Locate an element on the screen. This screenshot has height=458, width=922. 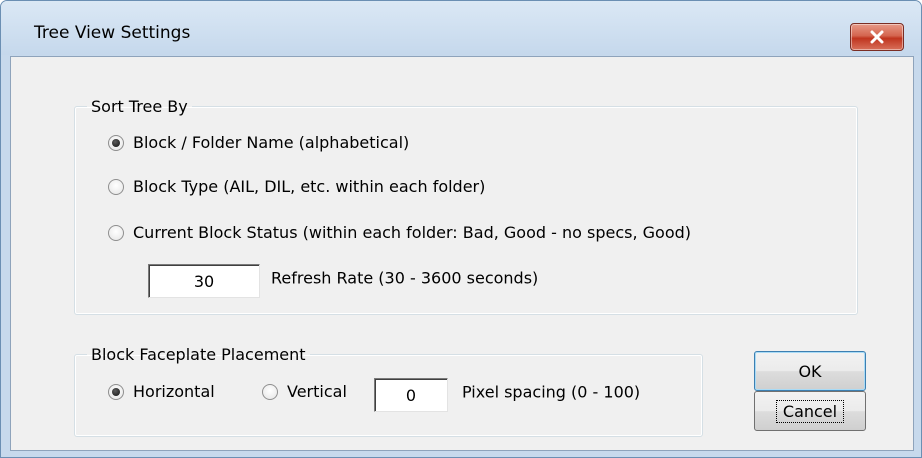
faceplate-placement-legend: Block Faceplate Placement is located at coordinates (198, 354).